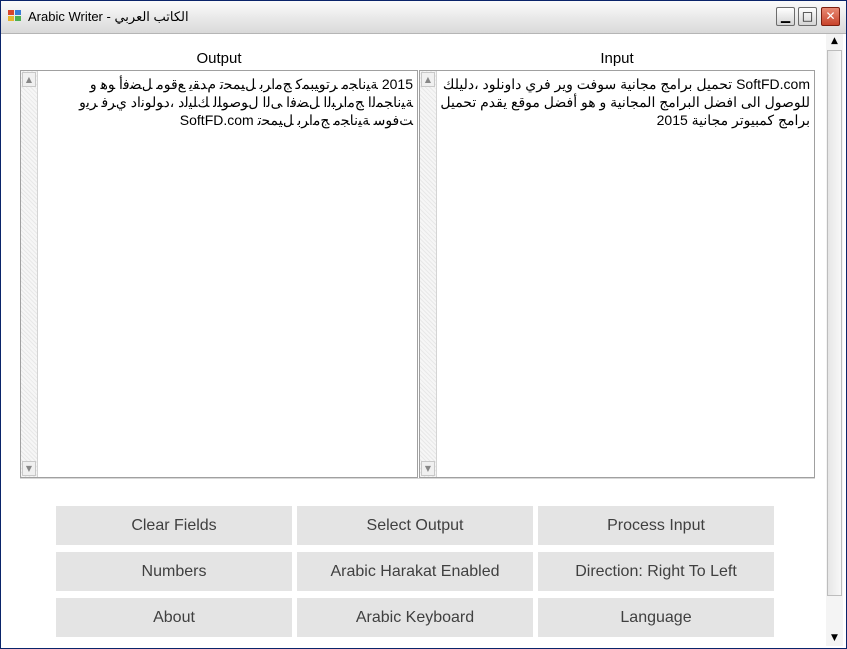 The height and width of the screenshot is (649, 847). What do you see at coordinates (656, 525) in the screenshot?
I see `process-input-button: Process Input` at bounding box center [656, 525].